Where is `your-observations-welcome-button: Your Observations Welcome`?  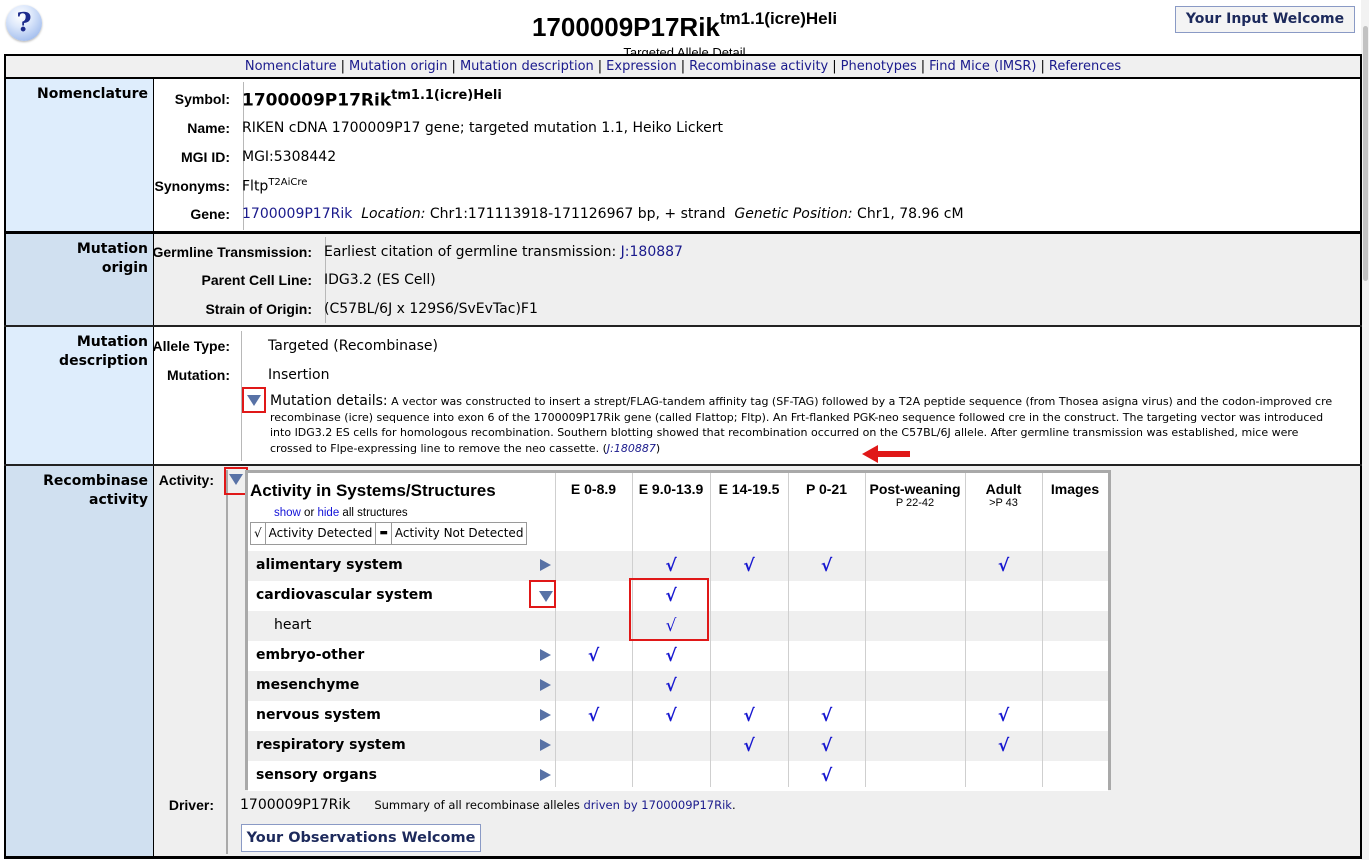 your-observations-welcome-button: Your Observations Welcome is located at coordinates (361, 838).